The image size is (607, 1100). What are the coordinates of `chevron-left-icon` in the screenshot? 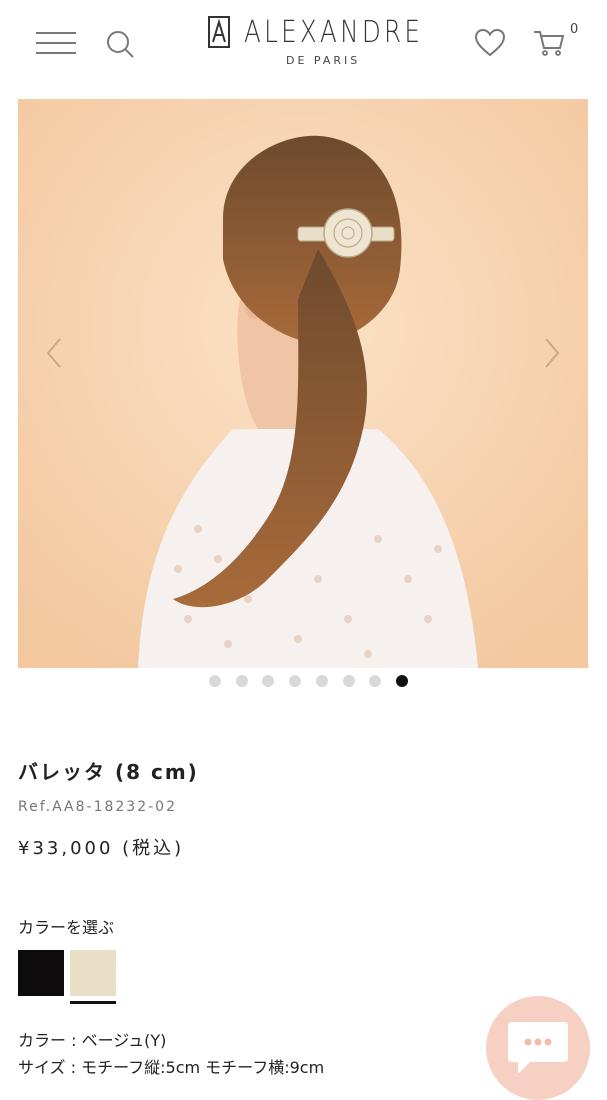 It's located at (53, 353).